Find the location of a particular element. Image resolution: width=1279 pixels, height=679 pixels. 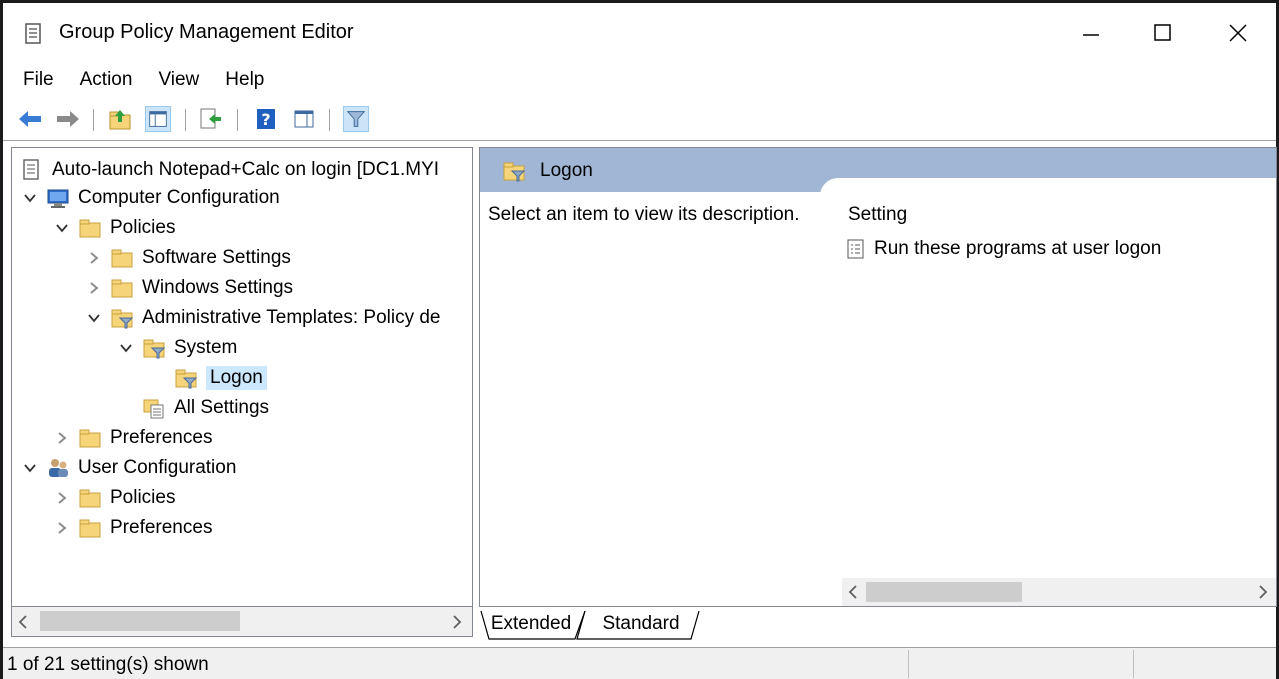

title-bar: Group Policy Management Editor is located at coordinates (639, 33).